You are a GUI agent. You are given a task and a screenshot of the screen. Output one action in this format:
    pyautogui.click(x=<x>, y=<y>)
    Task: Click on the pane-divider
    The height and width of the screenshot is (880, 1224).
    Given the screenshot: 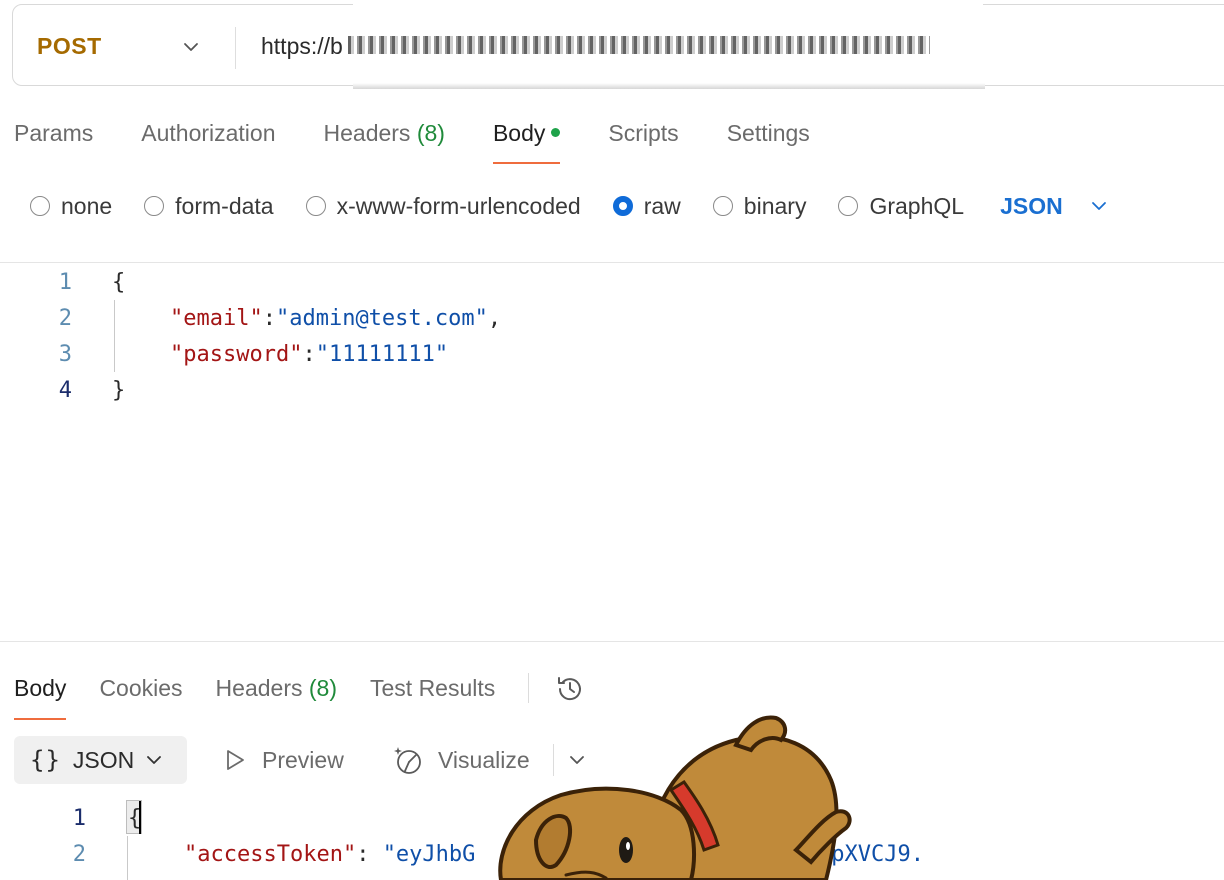 What is the action you would take?
    pyautogui.click(x=612, y=641)
    